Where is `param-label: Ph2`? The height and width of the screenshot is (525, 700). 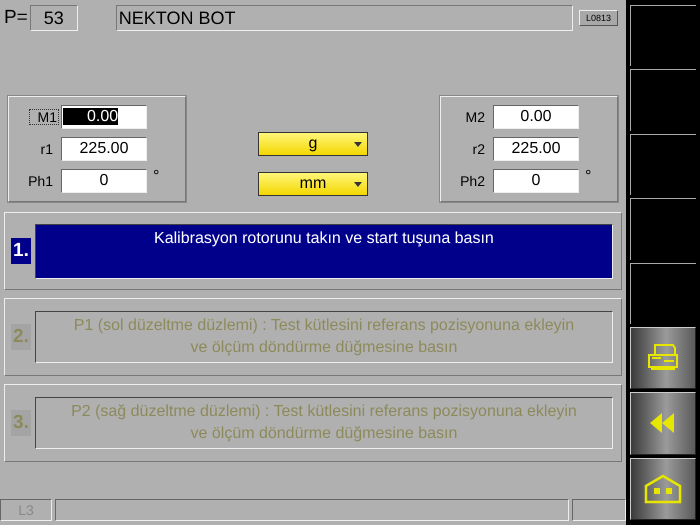 param-label: Ph2 is located at coordinates (472, 181).